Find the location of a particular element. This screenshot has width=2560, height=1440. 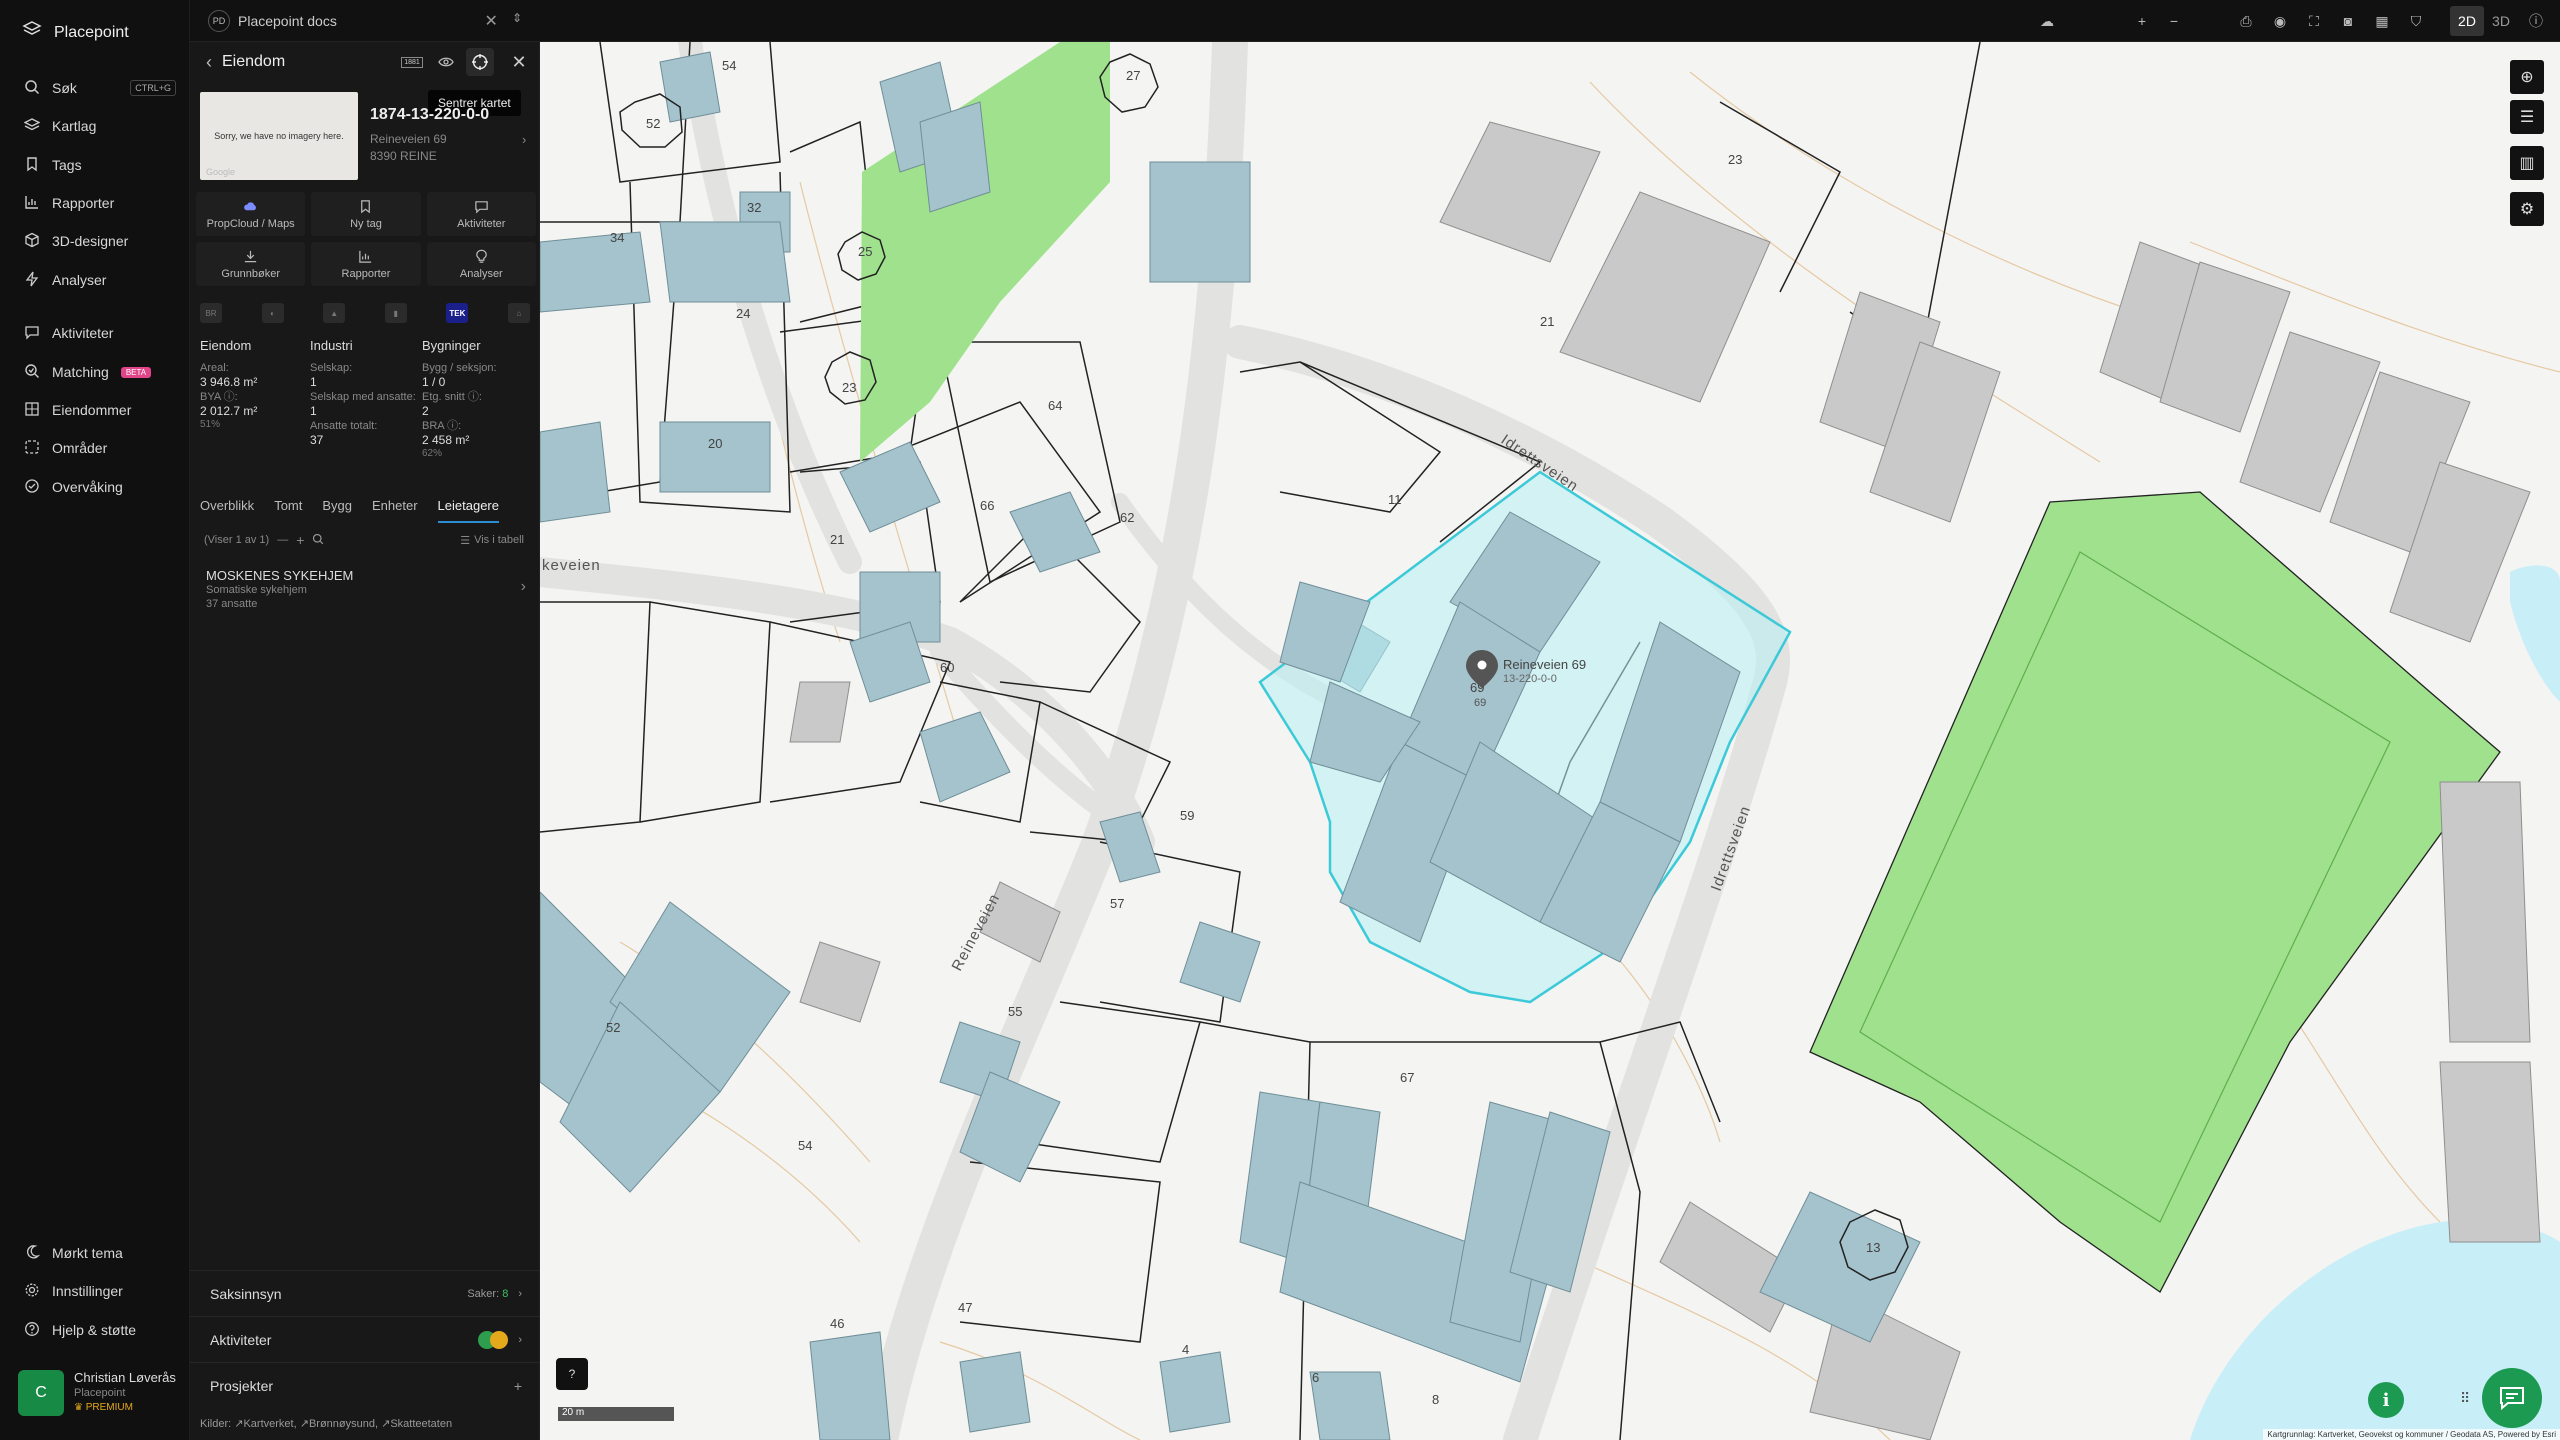

section-prosjekter: Prosjekter + is located at coordinates (365, 1385).